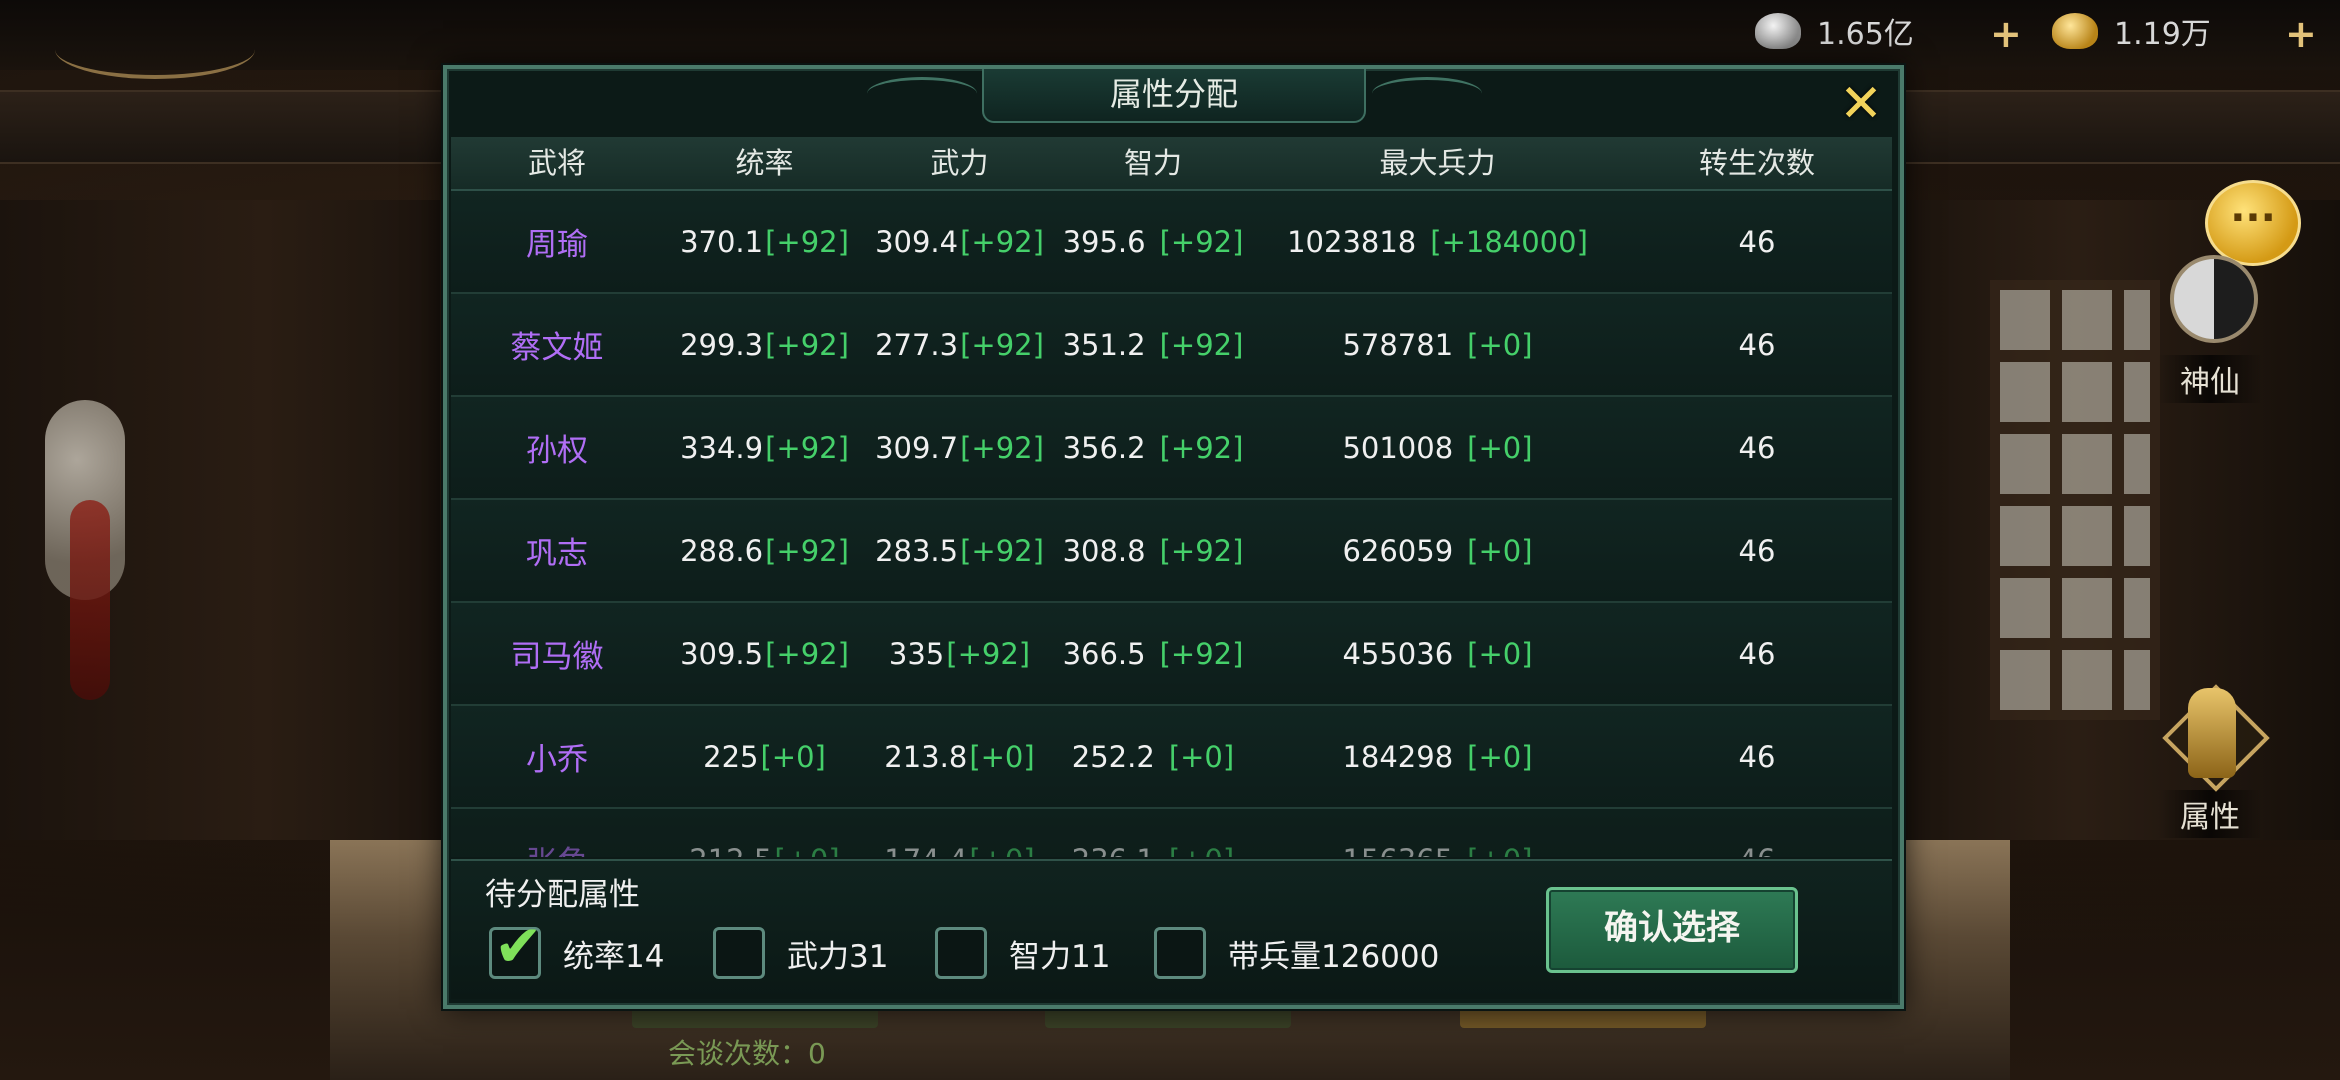 The width and height of the screenshot is (2340, 1080). What do you see at coordinates (1334, 956) in the screenshot?
I see `option-troops-label: 带兵量126000` at bounding box center [1334, 956].